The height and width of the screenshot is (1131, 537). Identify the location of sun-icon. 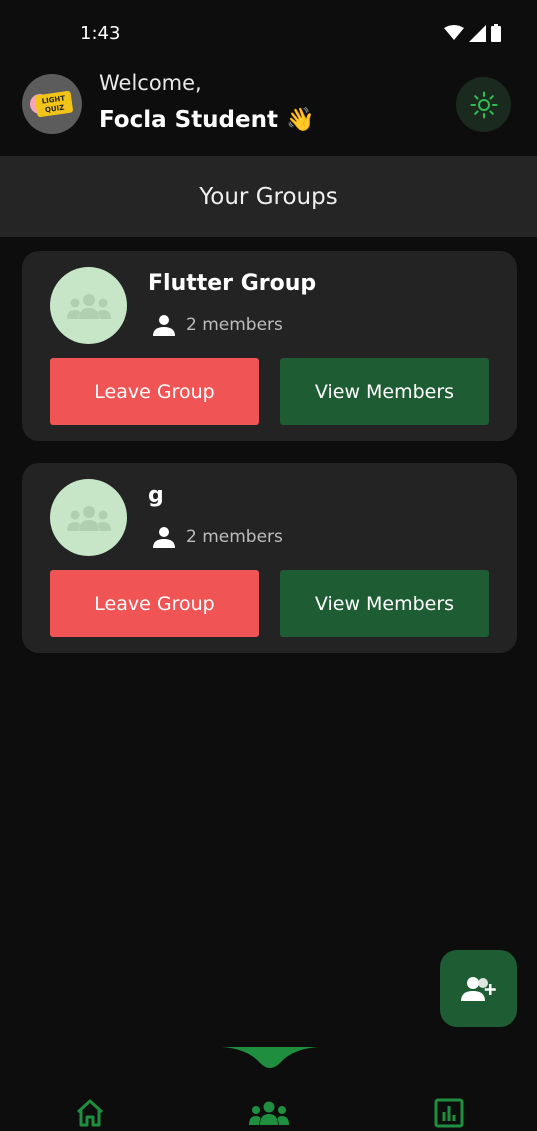
(483, 104).